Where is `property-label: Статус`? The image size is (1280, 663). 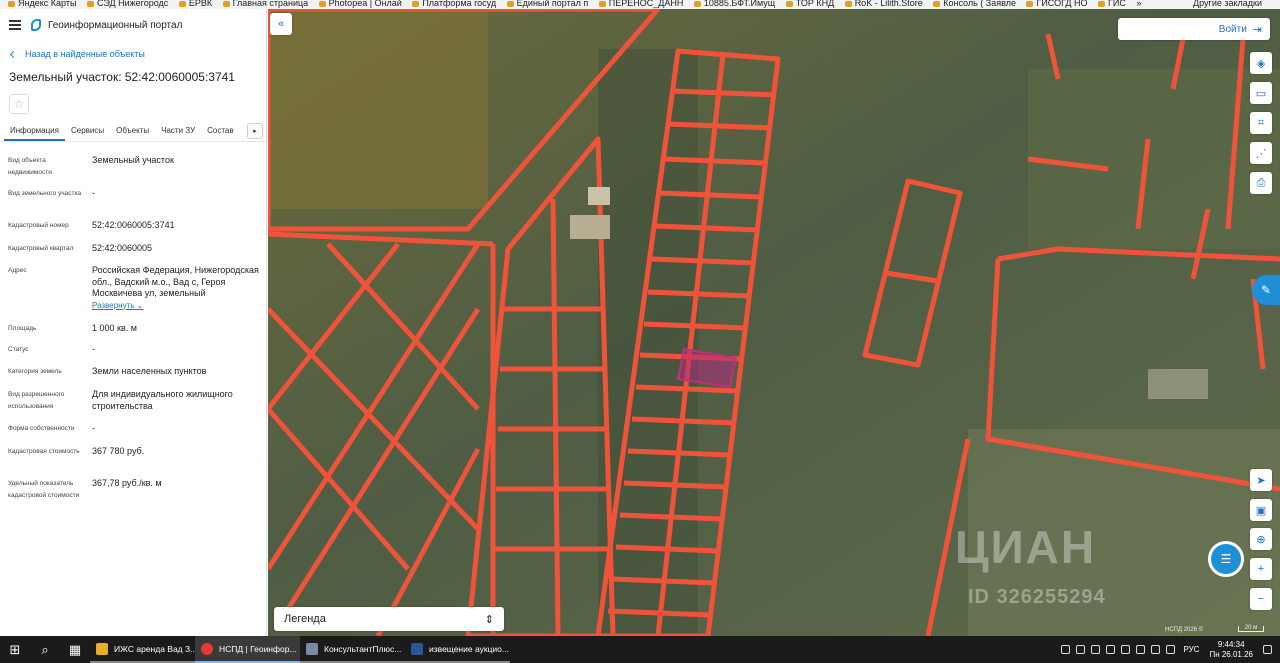
property-label: Статус is located at coordinates (18, 349).